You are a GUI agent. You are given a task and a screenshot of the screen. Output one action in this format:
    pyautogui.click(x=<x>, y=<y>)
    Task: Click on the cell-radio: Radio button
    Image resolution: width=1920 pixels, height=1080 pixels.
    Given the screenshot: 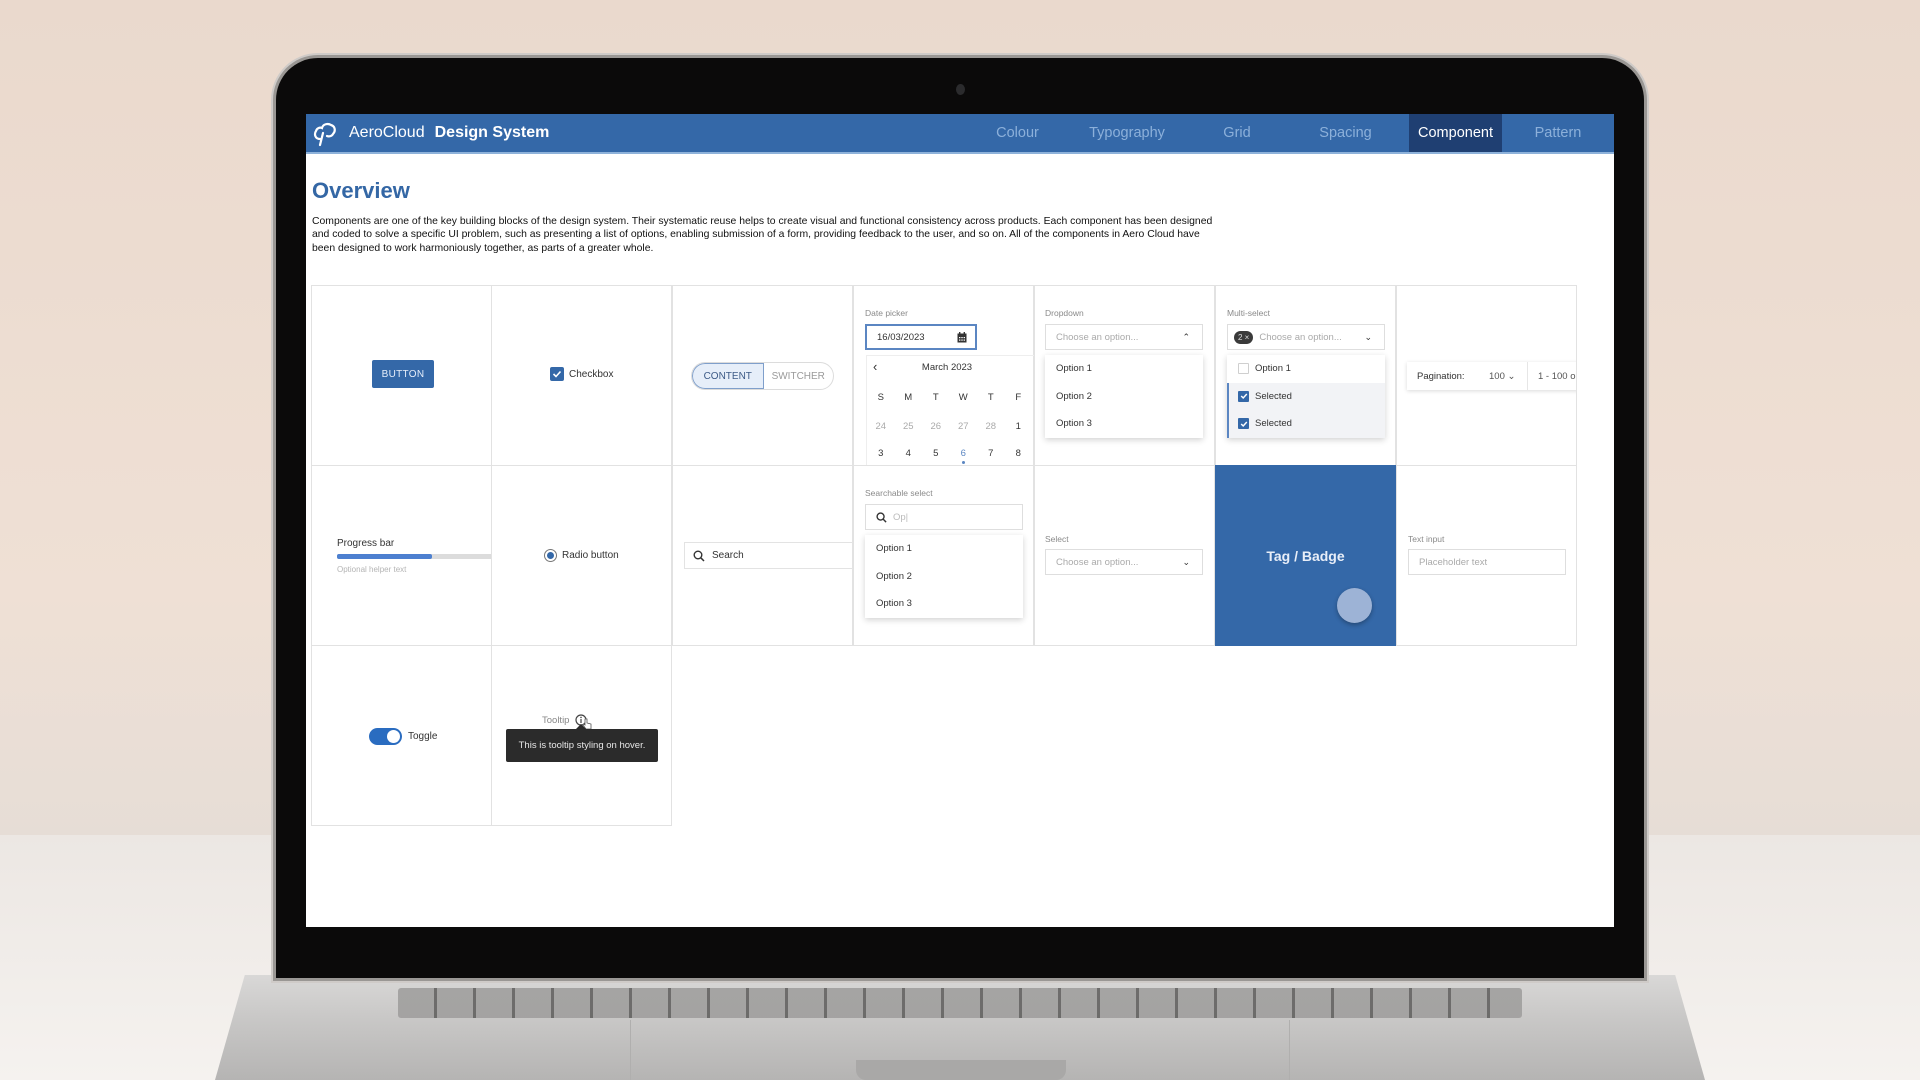 What is the action you would take?
    pyautogui.click(x=581, y=555)
    